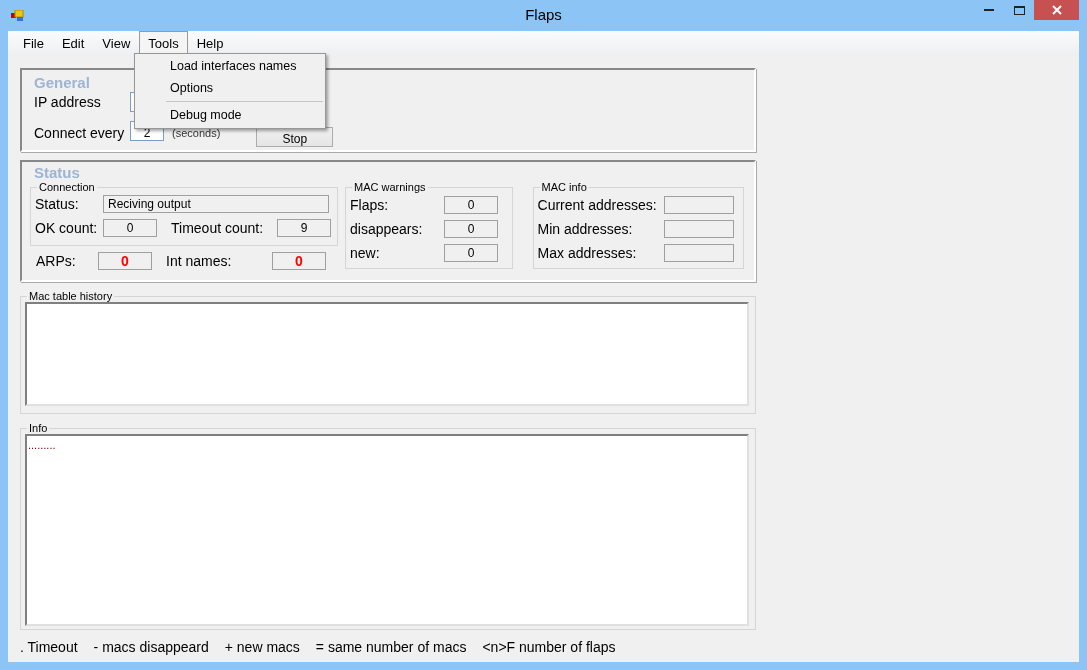 The height and width of the screenshot is (670, 1087). Describe the element at coordinates (262, 647) in the screenshot. I see `legend-text: + new macs` at that location.